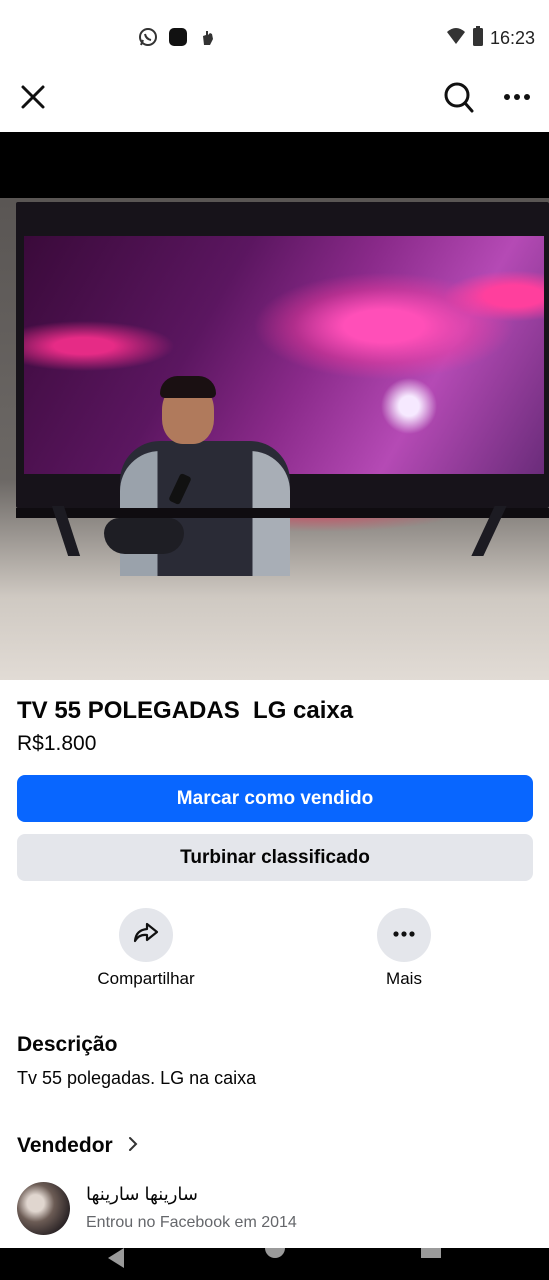 This screenshot has height=1280, width=549. Describe the element at coordinates (275, 1253) in the screenshot. I see `home-icon` at that location.